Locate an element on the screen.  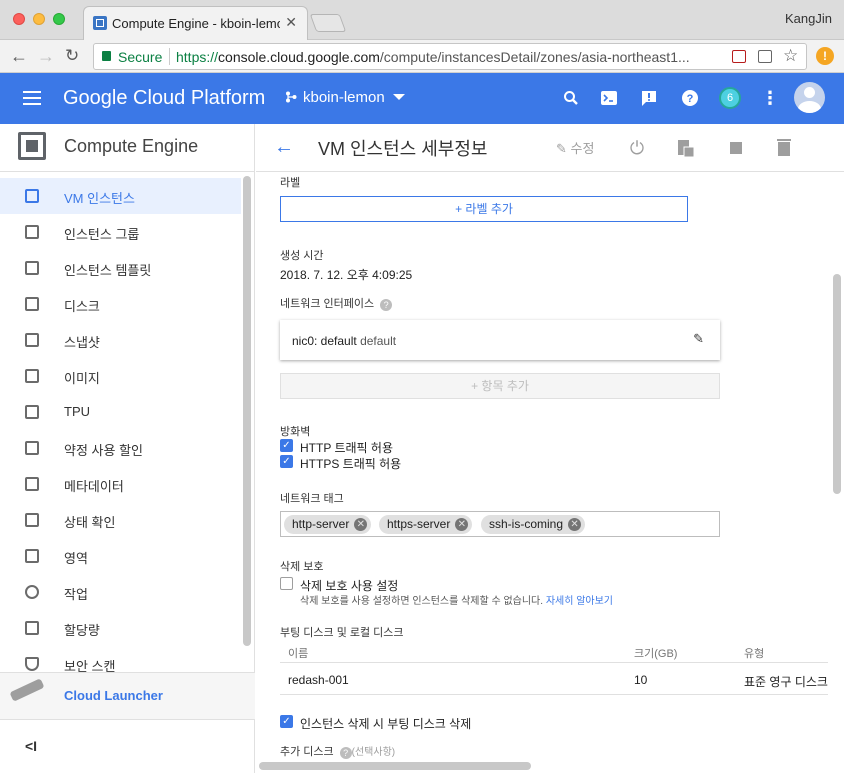
search-icon is located at coordinates (571, 98).